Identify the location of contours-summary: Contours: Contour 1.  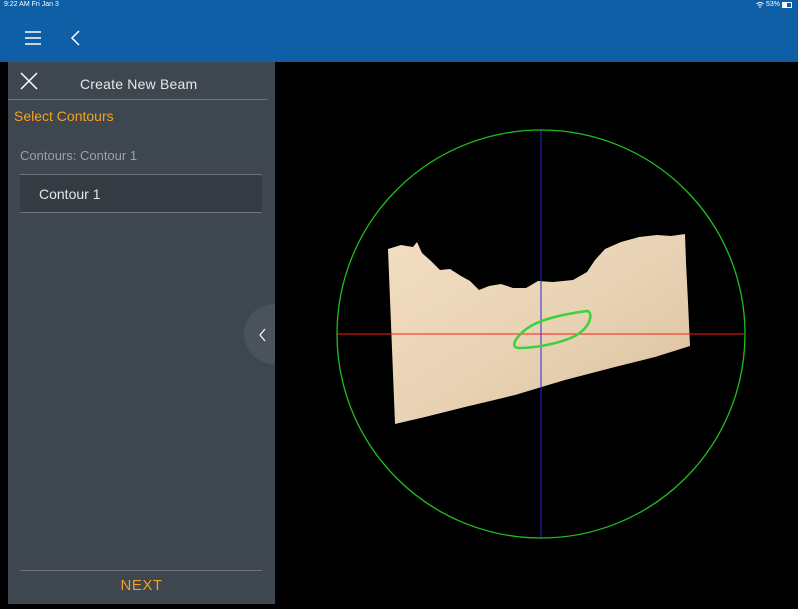
(79, 155).